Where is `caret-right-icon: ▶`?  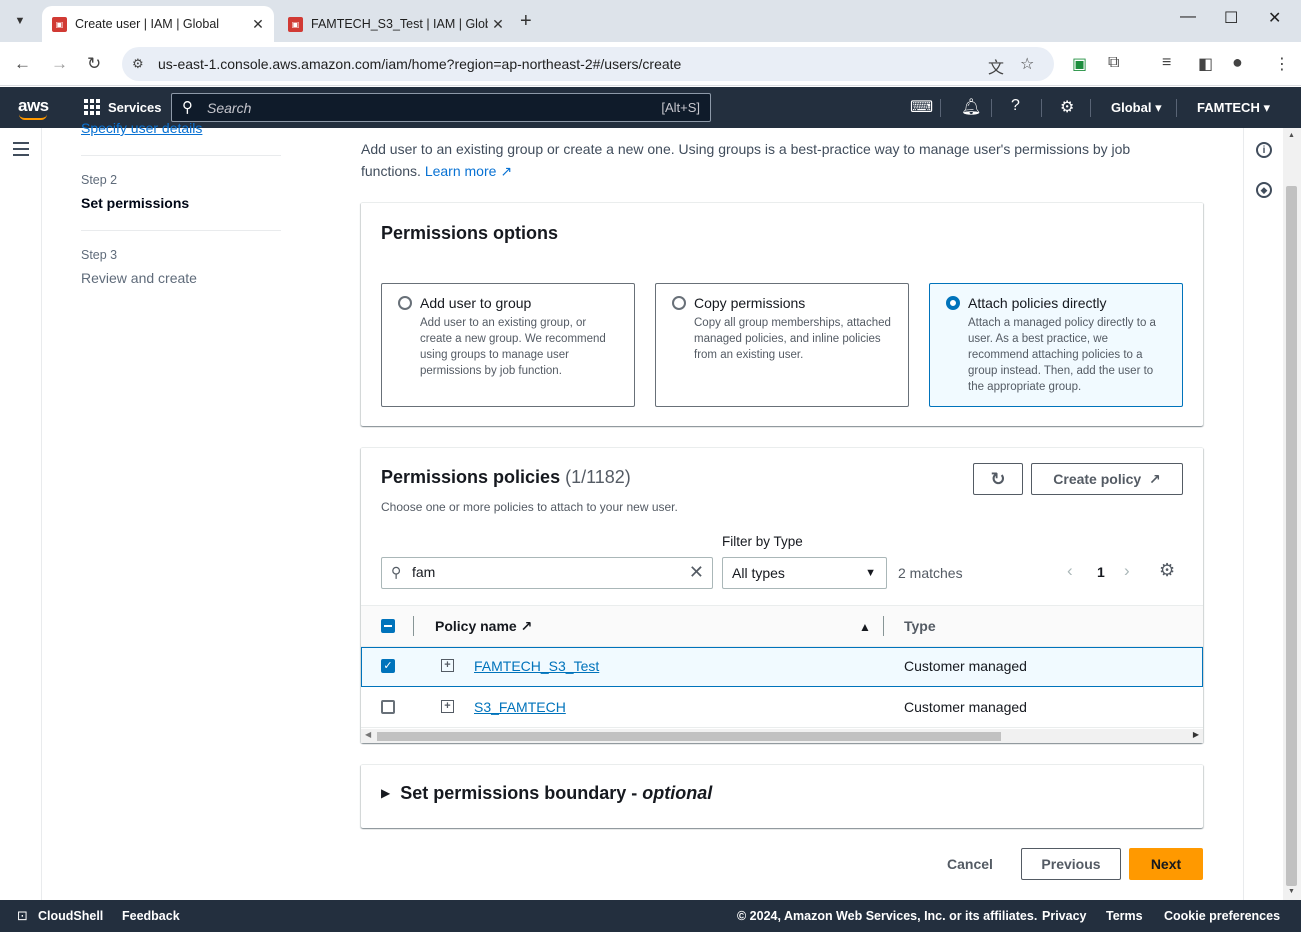
caret-right-icon: ▶ is located at coordinates (386, 793).